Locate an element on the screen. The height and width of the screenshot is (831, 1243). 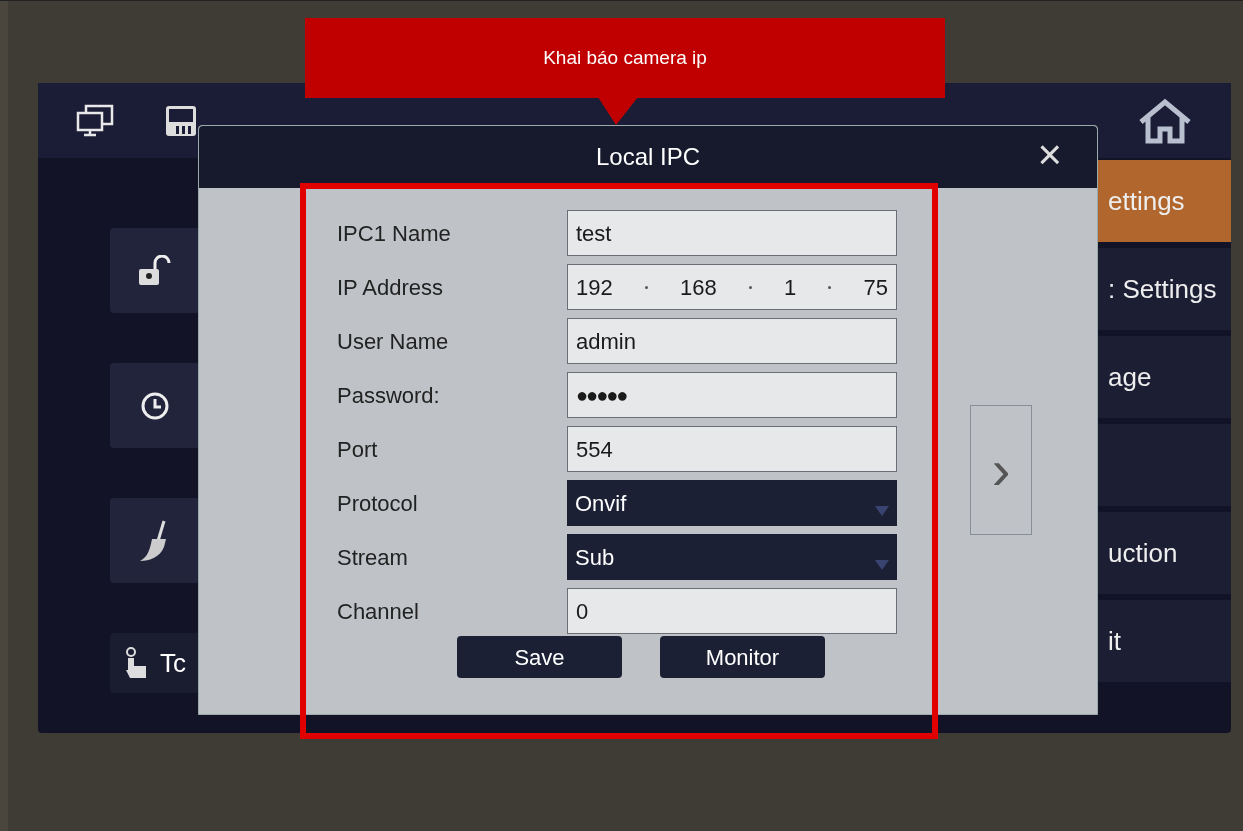
dialog-title: Local IPC is located at coordinates (648, 157).